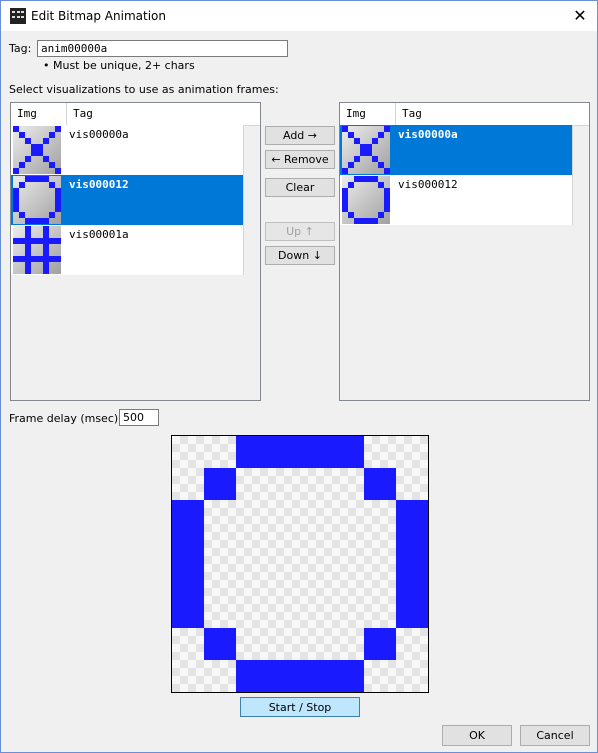 Image resolution: width=598 pixels, height=753 pixels. Describe the element at coordinates (300, 135) in the screenshot. I see `add-button: Add →` at that location.